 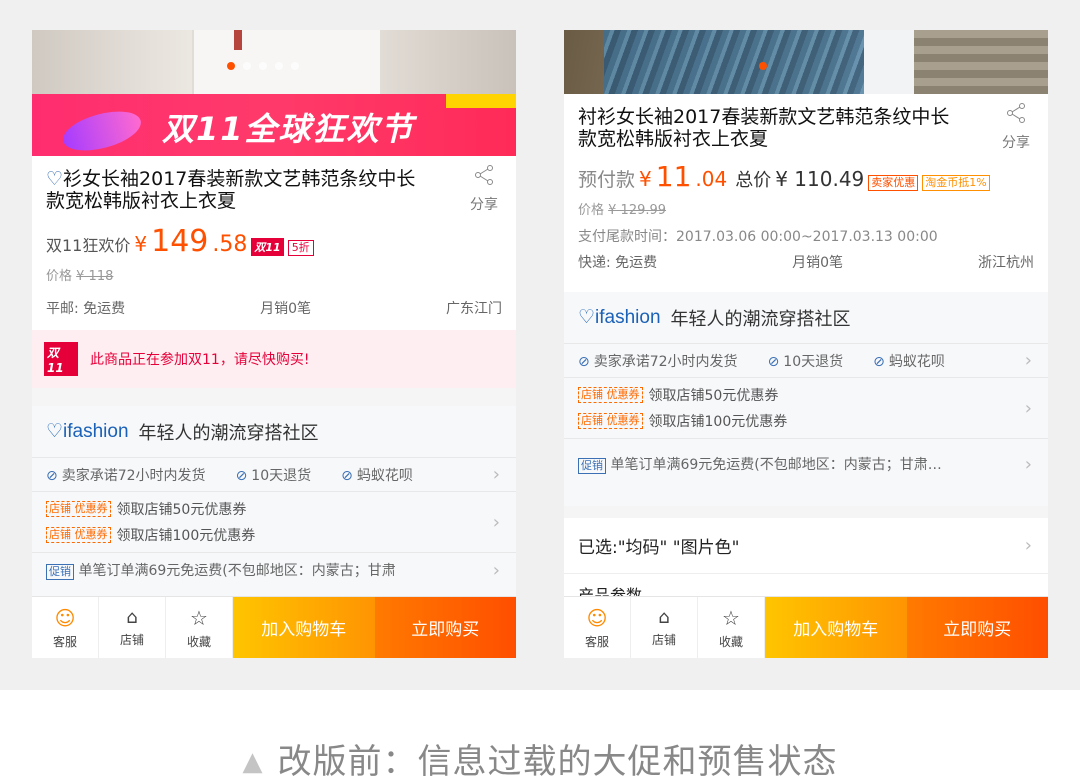 What do you see at coordinates (253, 762) in the screenshot?
I see `triangle-icon: ▲` at bounding box center [253, 762].